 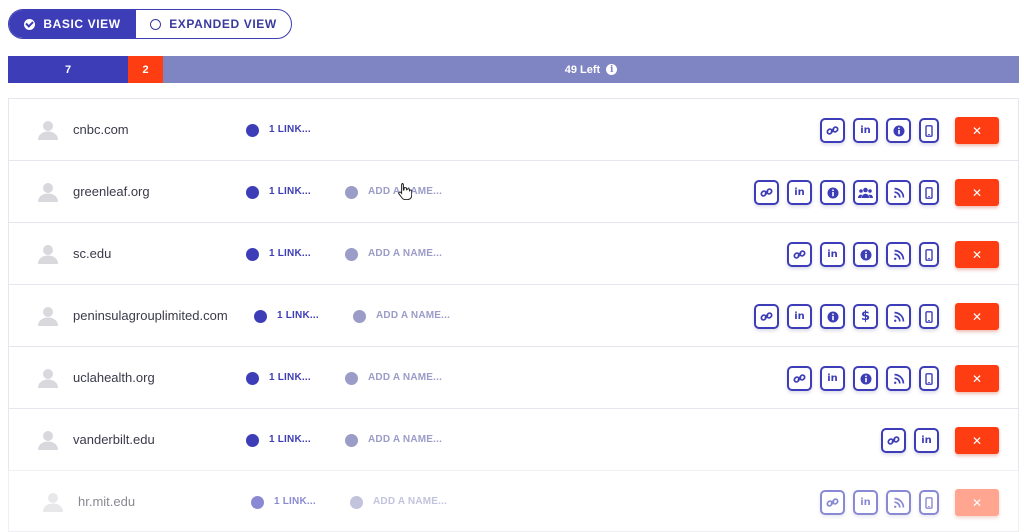 I want to click on dollar-icon: $, so click(x=865, y=316).